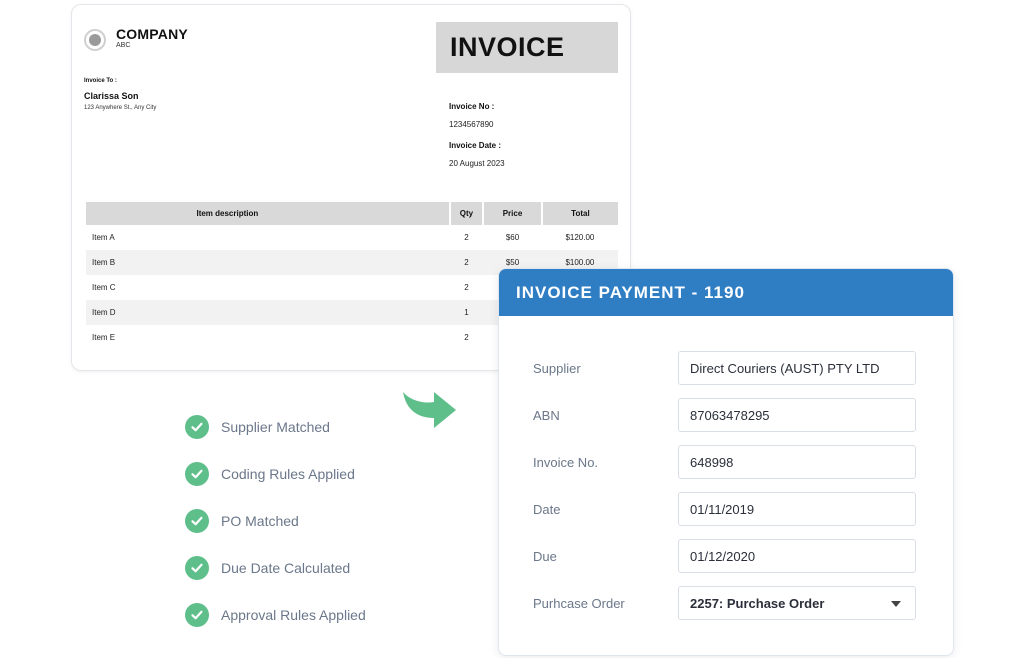 Image resolution: width=1024 pixels, height=658 pixels. What do you see at coordinates (785, 368) in the screenshot?
I see `supplier-value: Direct Couriers (AUST) PTY LTD` at bounding box center [785, 368].